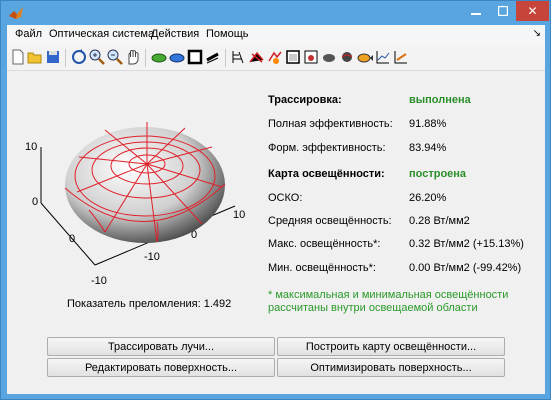 This screenshot has height=400, width=551. What do you see at coordinates (428, 148) in the screenshot?
I see `form-efficiency-value: 83.94%` at bounding box center [428, 148].